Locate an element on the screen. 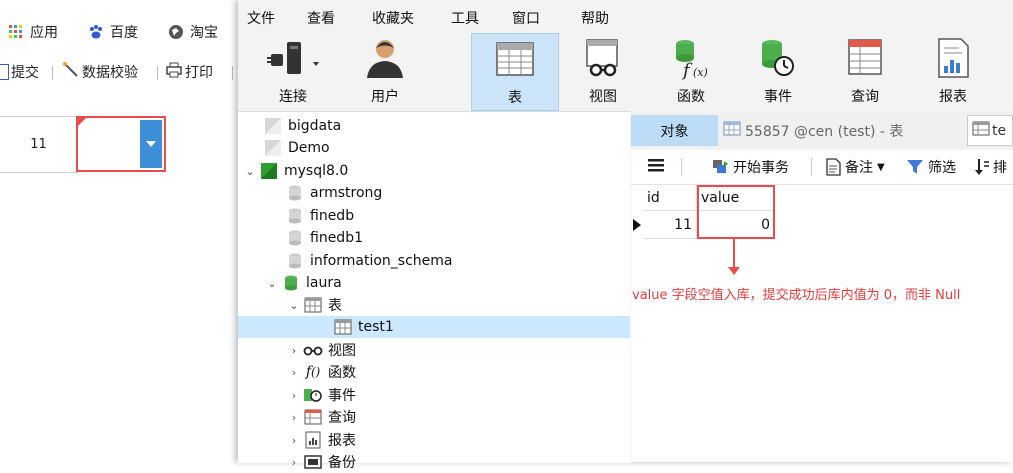 The image size is (1013, 473). tree-node-mysql8: ⌄ mysql8.0 is located at coordinates (295, 171).